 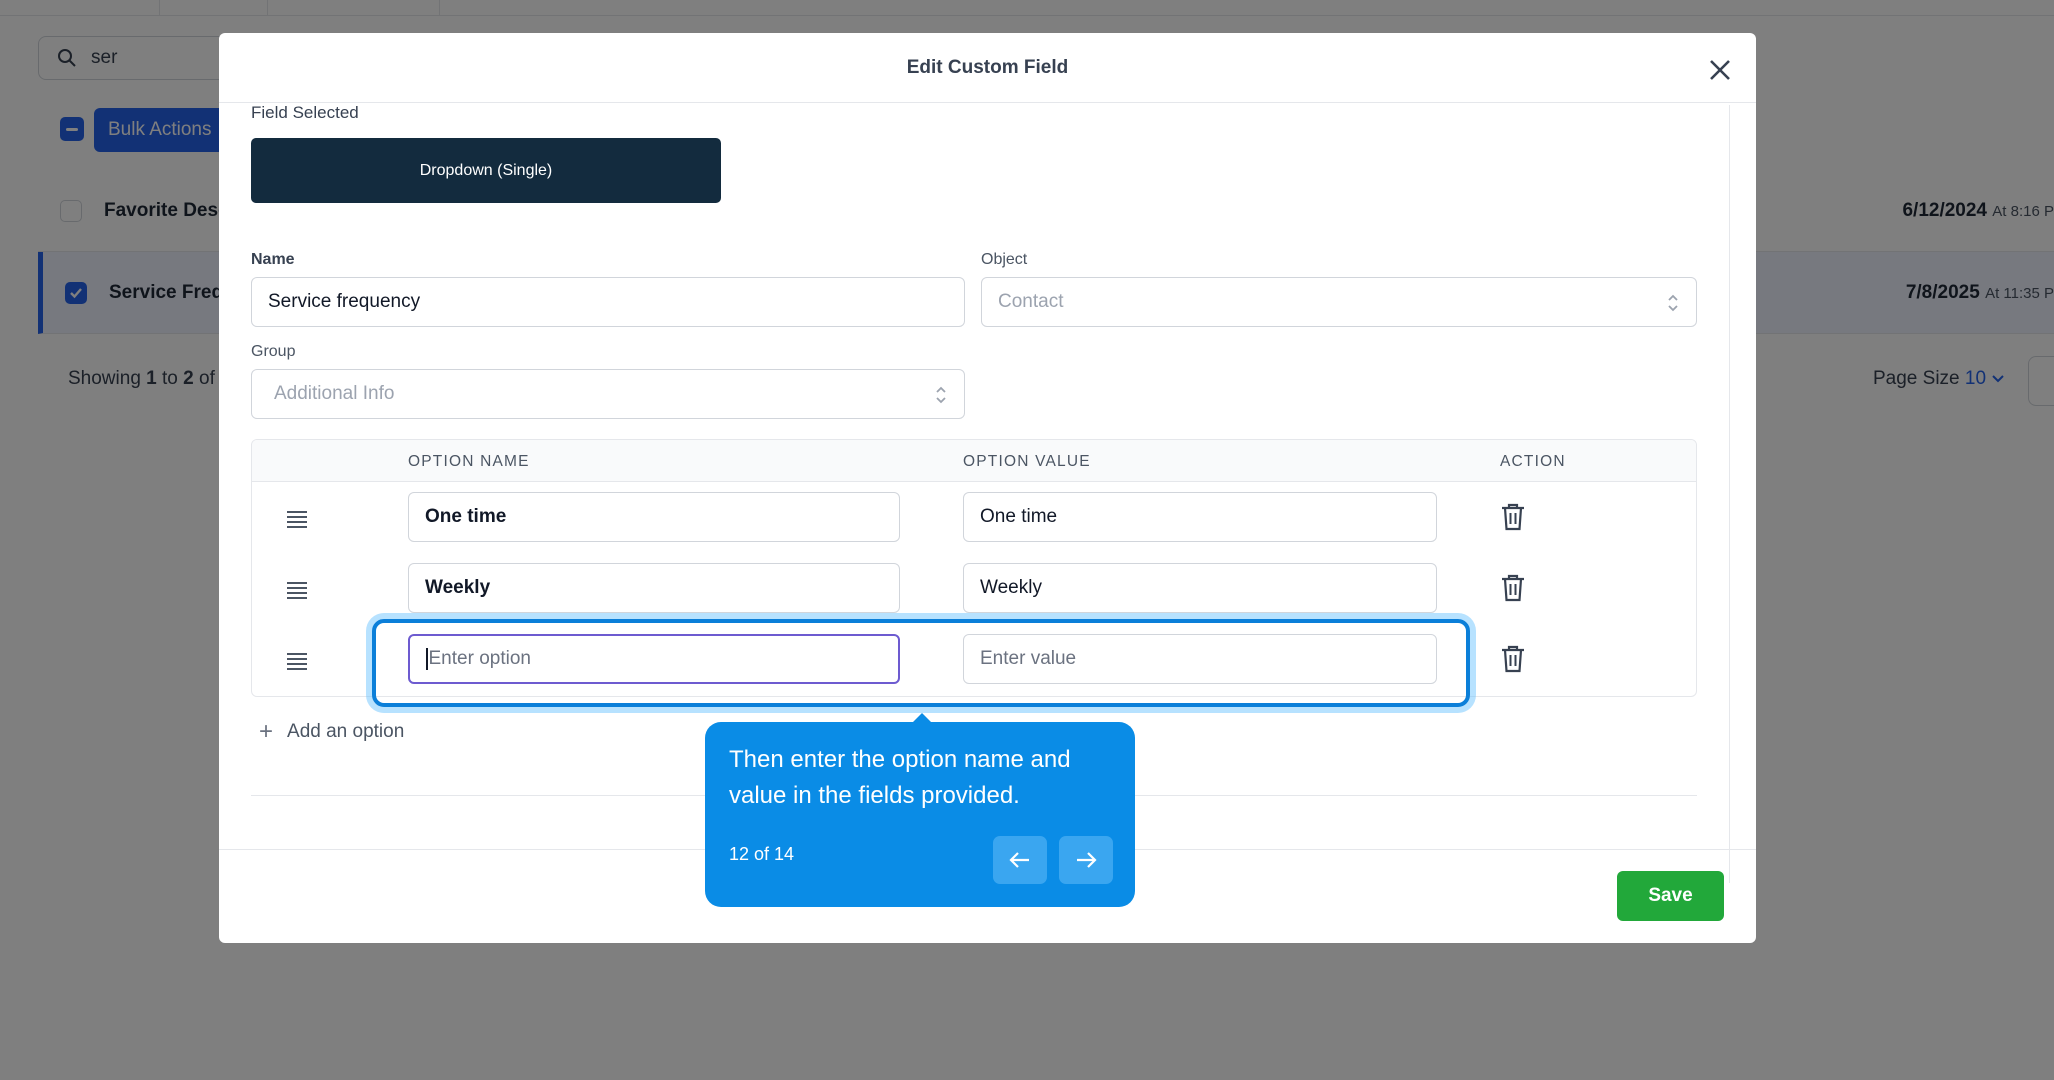 I want to click on guide-highlight, so click(x=921, y=663).